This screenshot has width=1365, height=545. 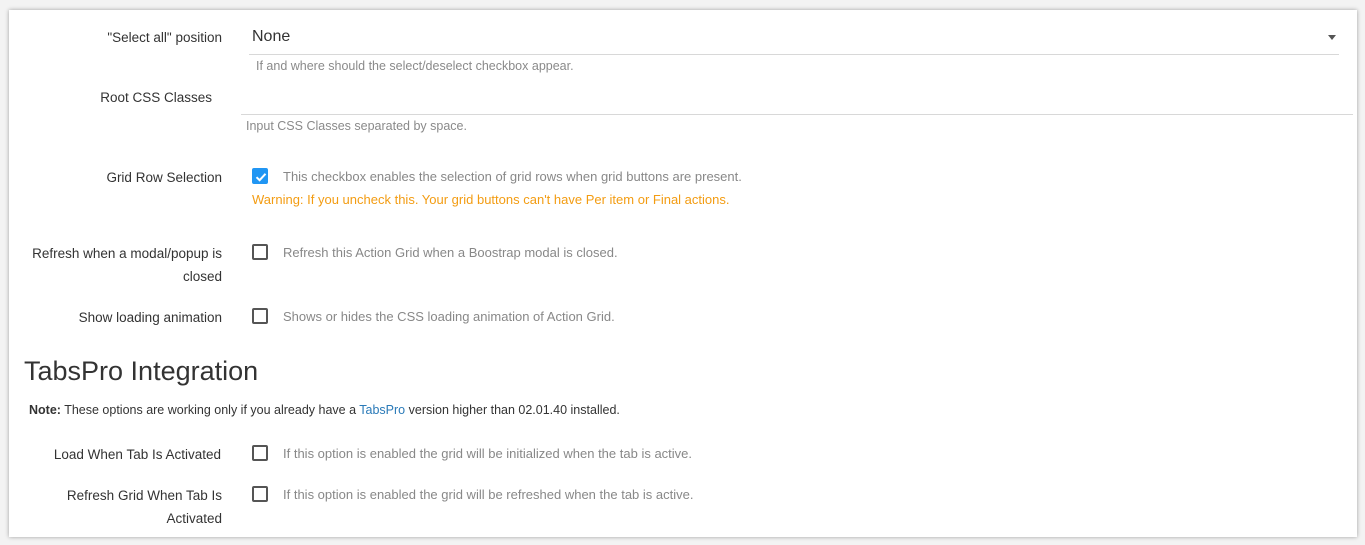 I want to click on load-tab-label: Load When Tab Is Activated, so click(x=137, y=454).